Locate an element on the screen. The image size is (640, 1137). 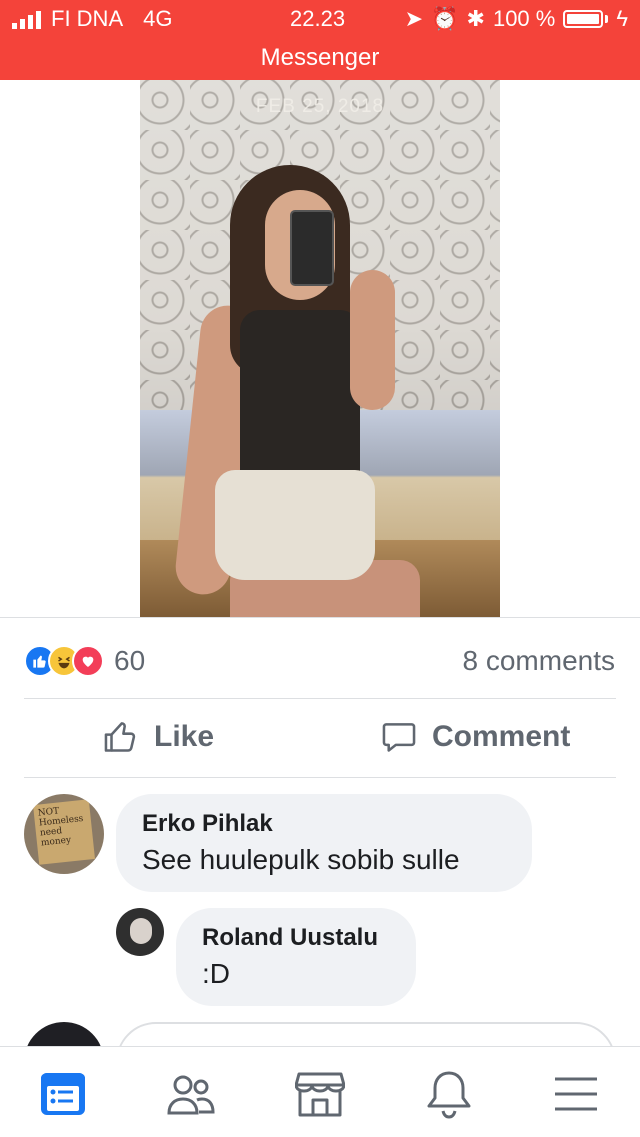
charging-icon: ϟ is located at coordinates (622, 18).